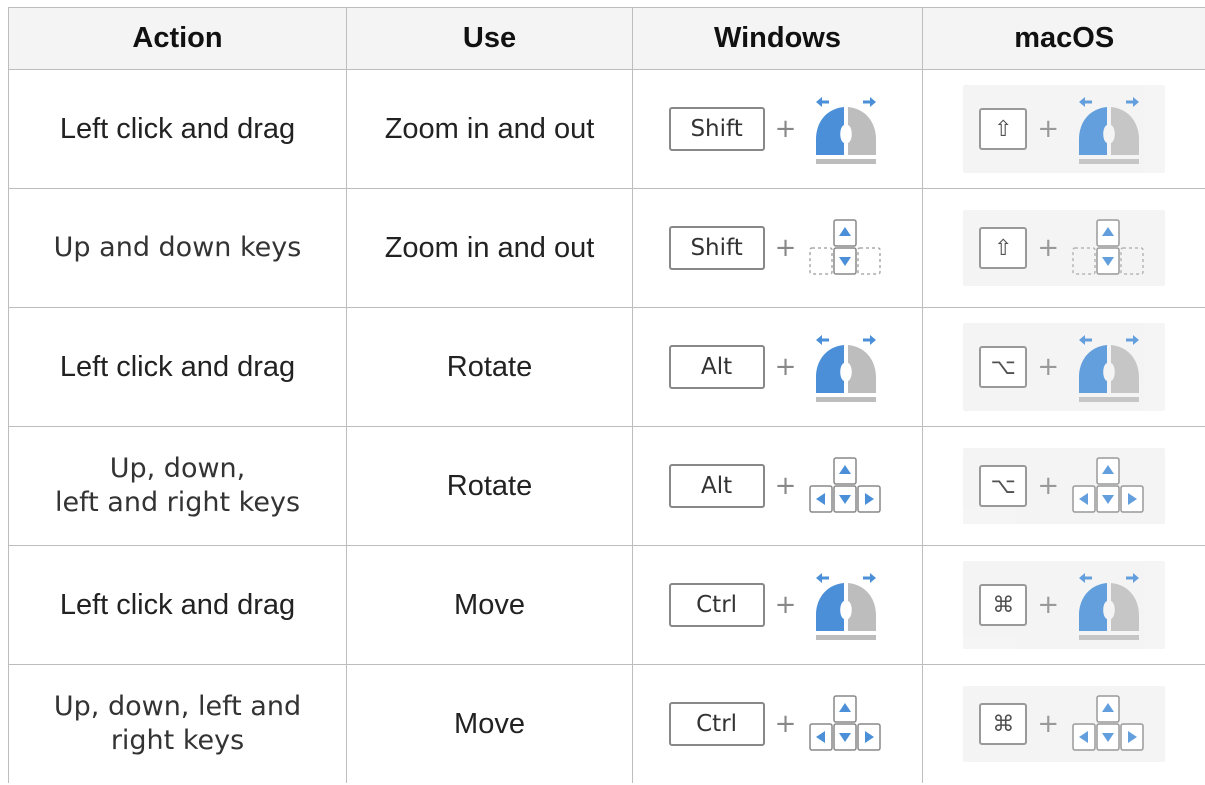 Image resolution: width=1205 pixels, height=785 pixels. What do you see at coordinates (177, 469) in the screenshot?
I see `action-line-1: Up, down,` at bounding box center [177, 469].